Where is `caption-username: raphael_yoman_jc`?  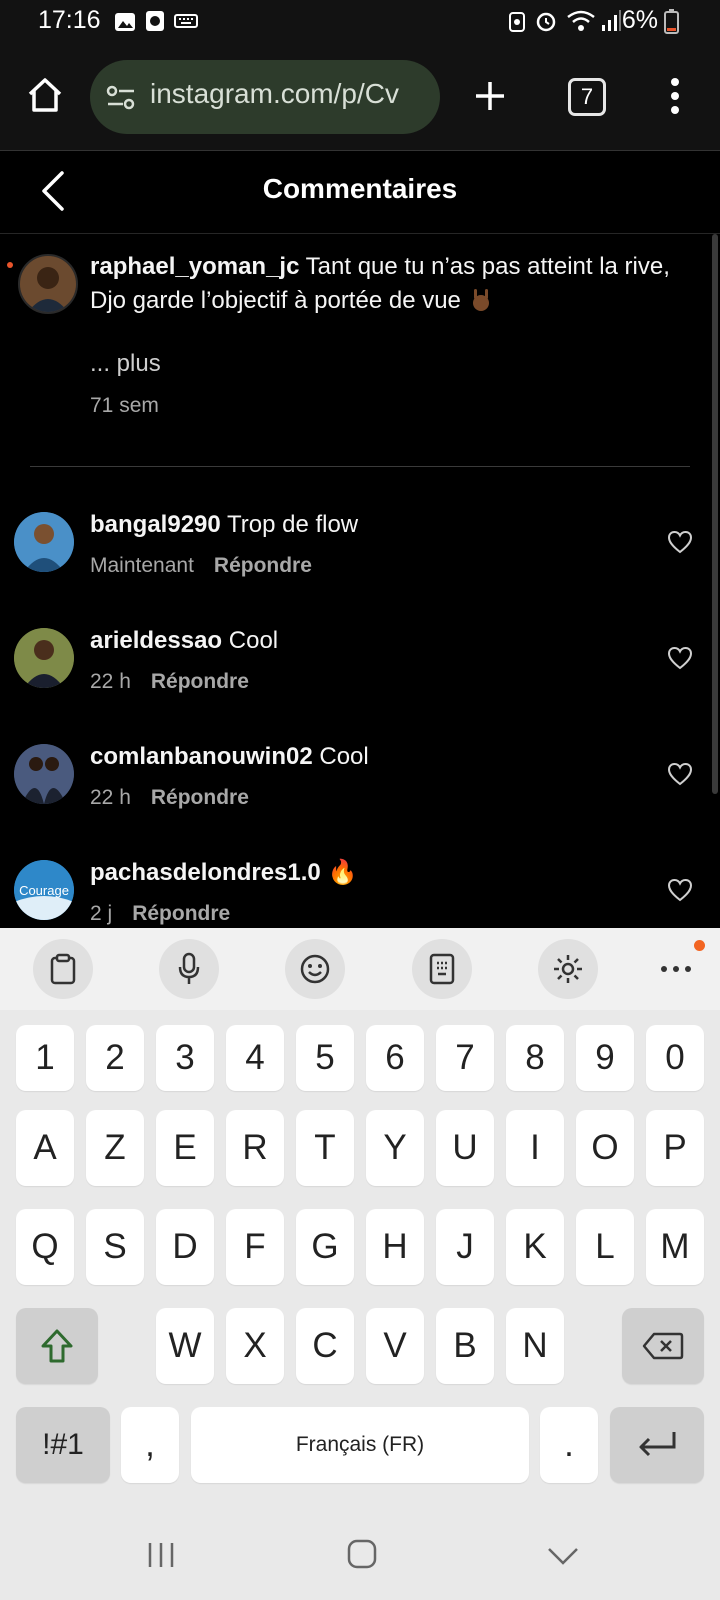 caption-username: raphael_yoman_jc is located at coordinates (194, 266).